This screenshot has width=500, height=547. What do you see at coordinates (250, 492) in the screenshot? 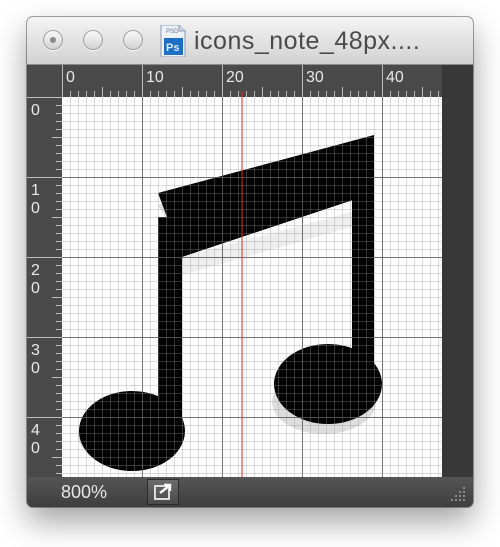
I see `status-bar: 800%` at bounding box center [250, 492].